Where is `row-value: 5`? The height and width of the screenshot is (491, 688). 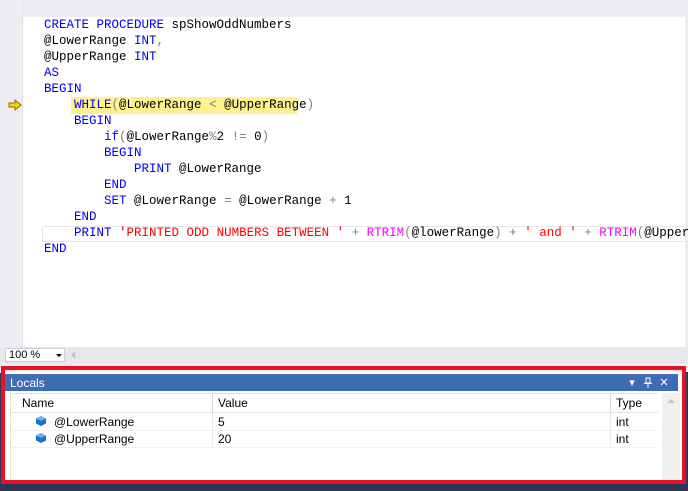 row-value: 5 is located at coordinates (221, 422).